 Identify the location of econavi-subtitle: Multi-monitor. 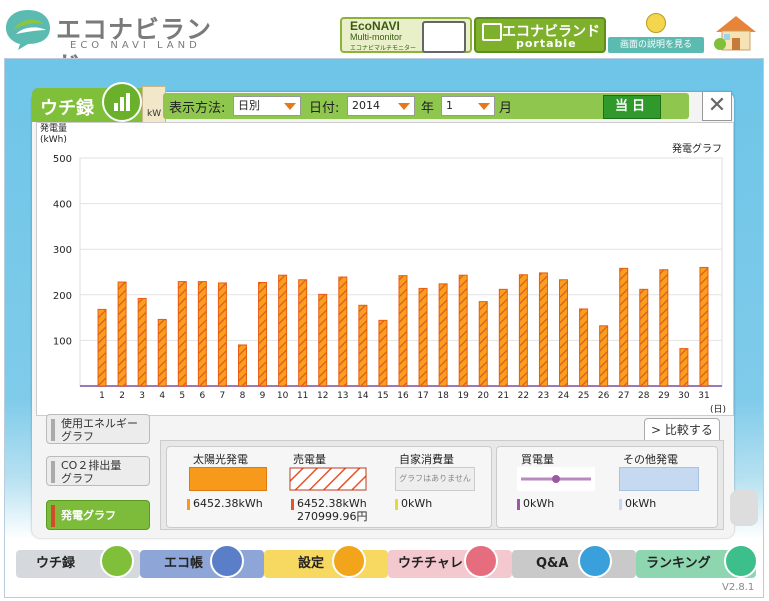
(376, 37).